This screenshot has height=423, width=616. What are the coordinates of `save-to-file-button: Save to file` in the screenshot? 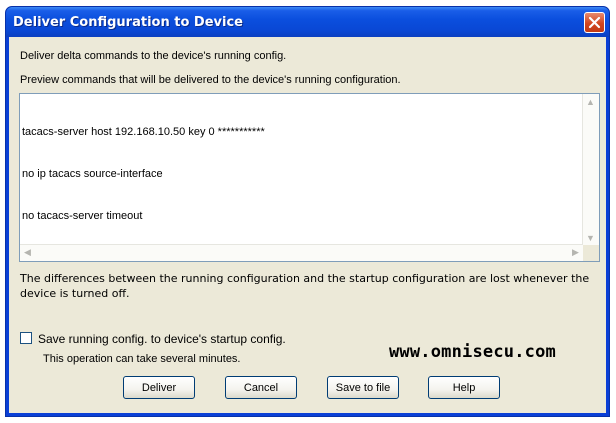 It's located at (363, 387).